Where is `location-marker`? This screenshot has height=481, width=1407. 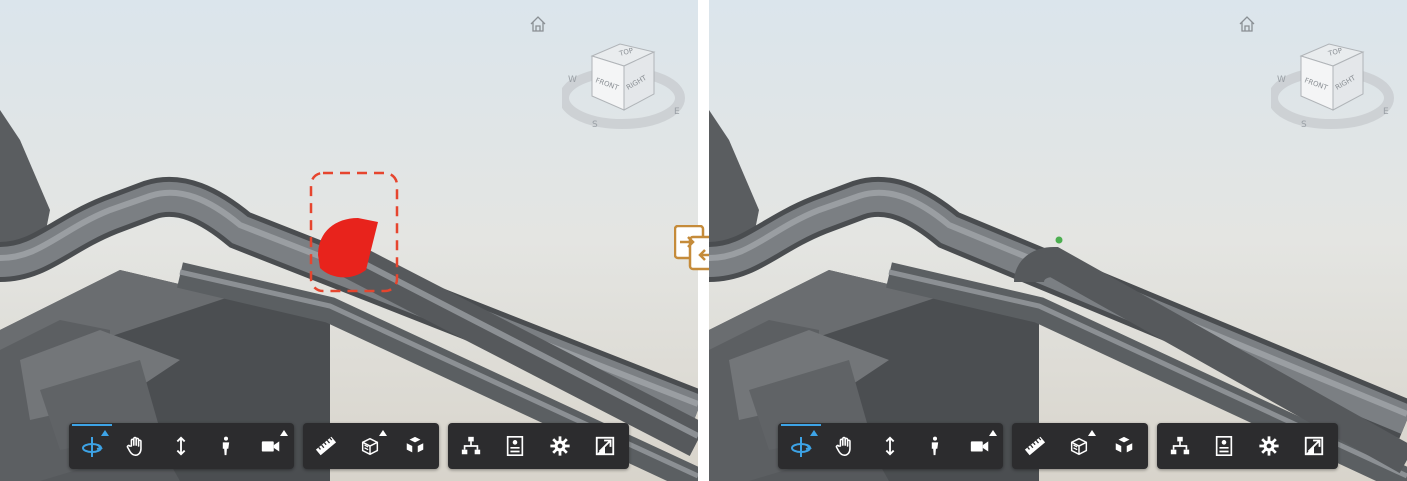 location-marker is located at coordinates (1059, 240).